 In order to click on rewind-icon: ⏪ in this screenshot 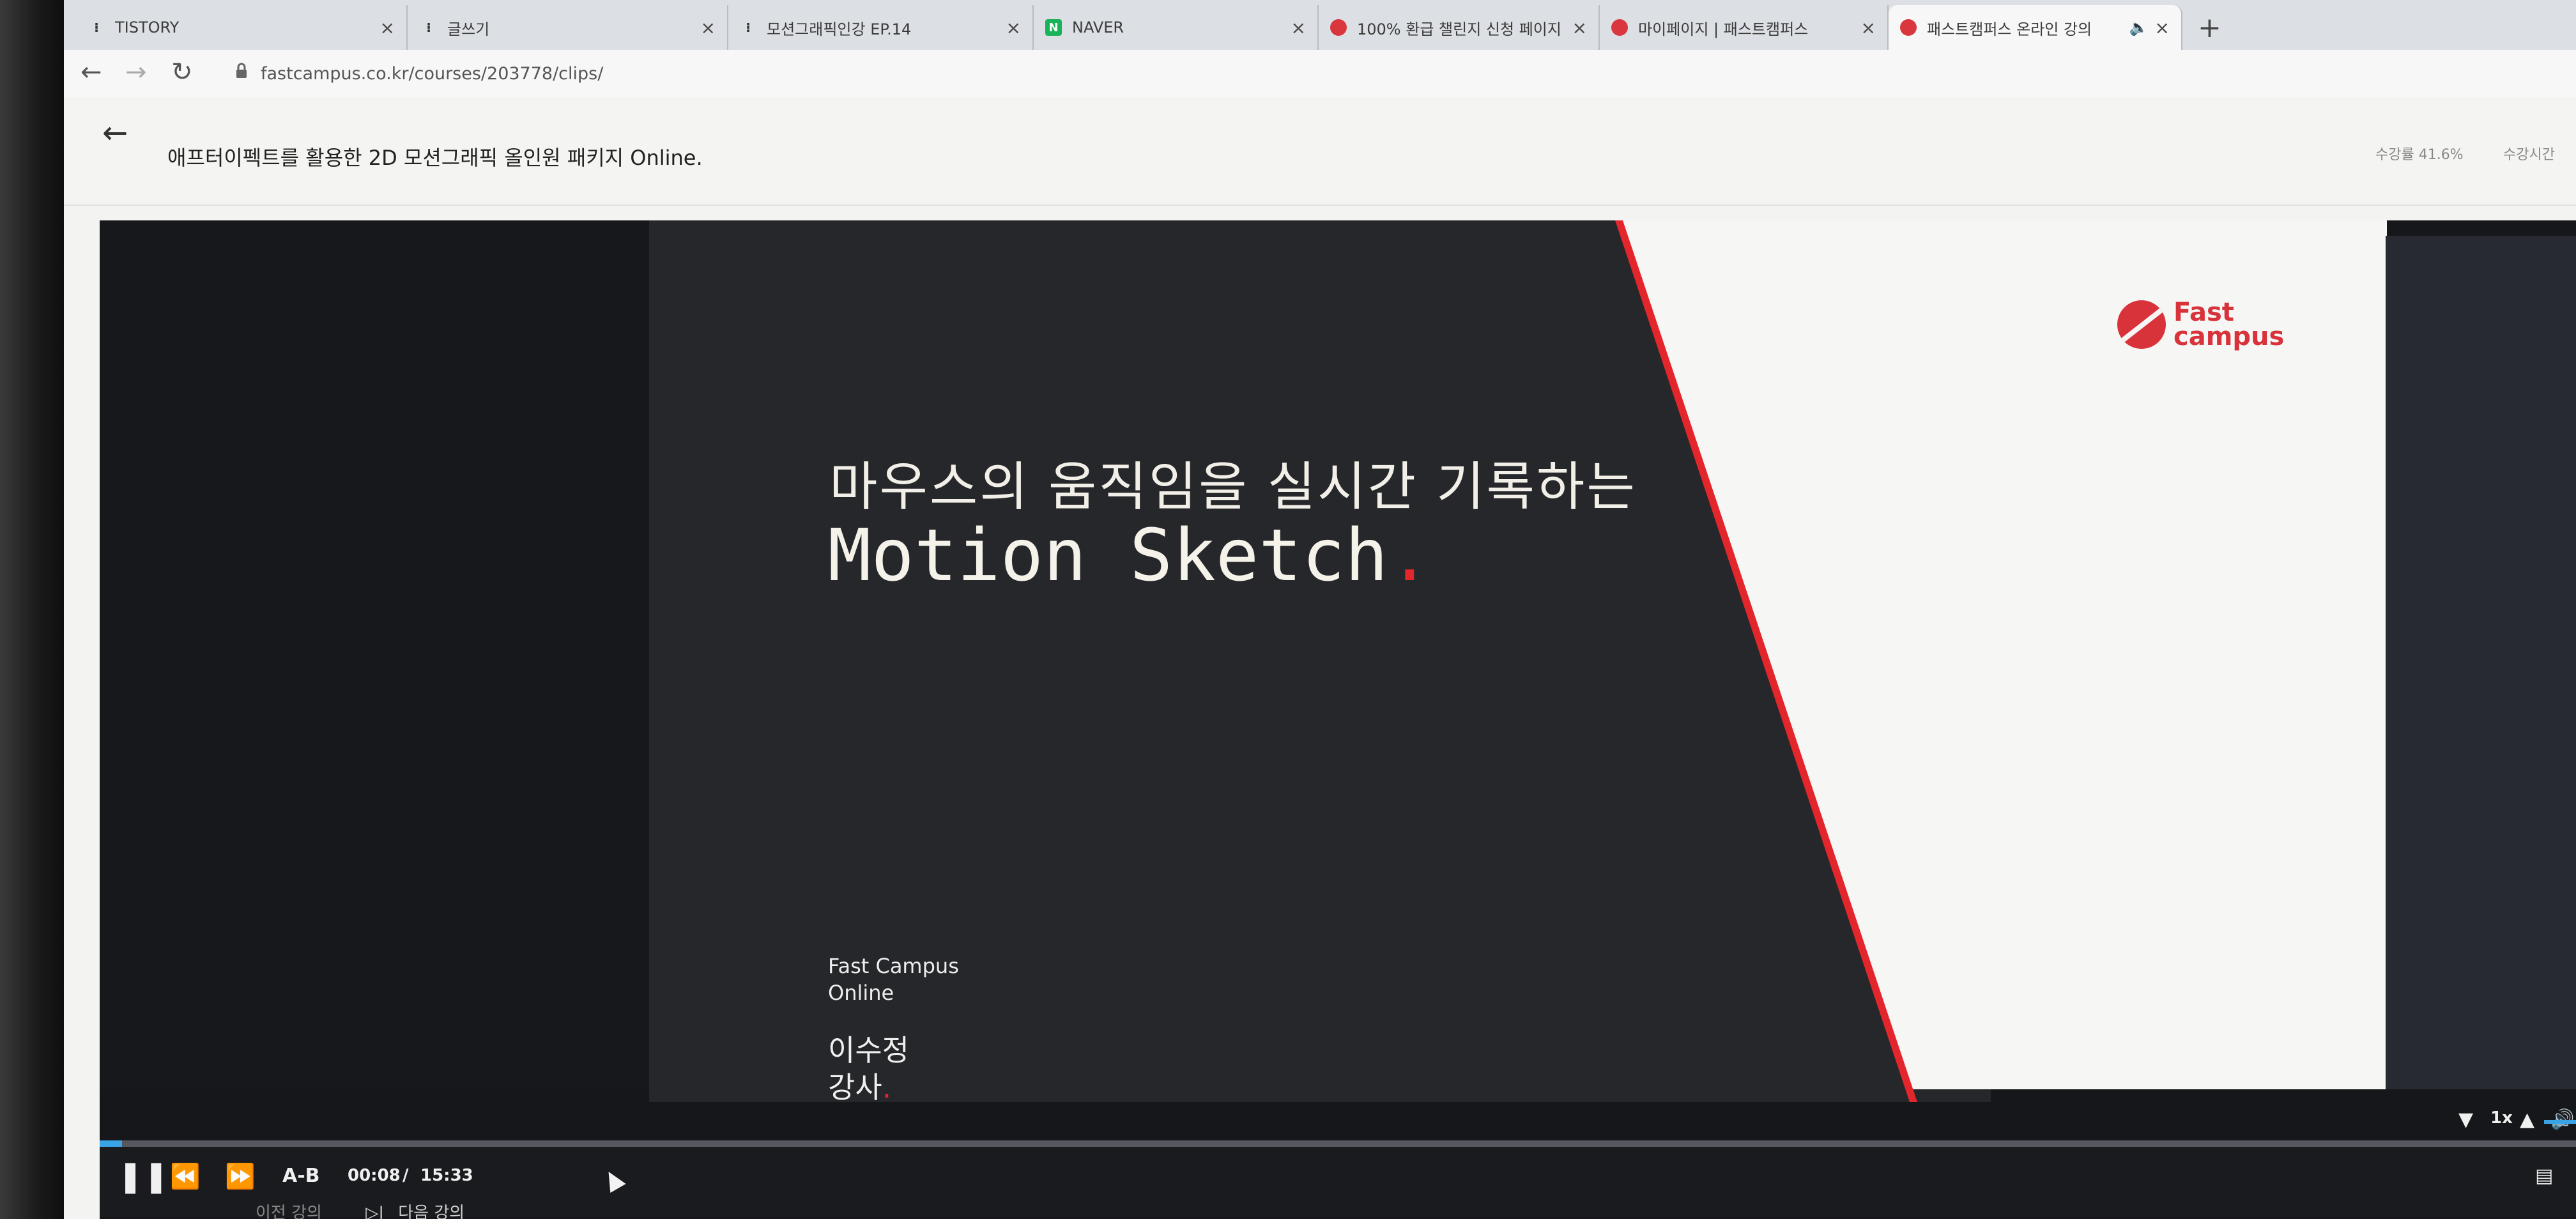, I will do `click(185, 1176)`.